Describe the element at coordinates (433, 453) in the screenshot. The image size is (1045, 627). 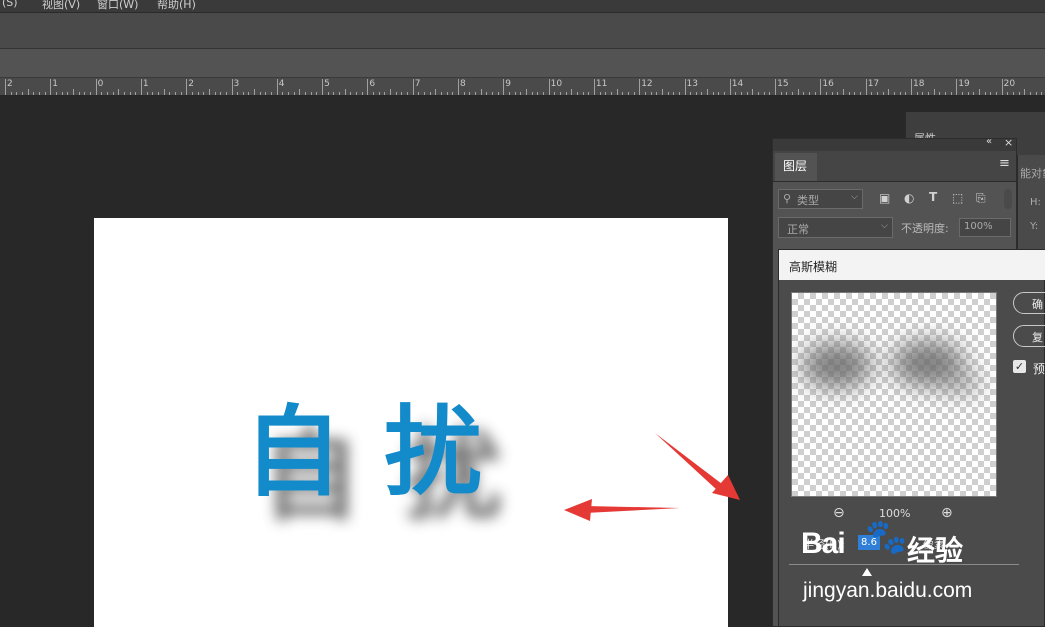
I see `text-char-2: 扰` at that location.